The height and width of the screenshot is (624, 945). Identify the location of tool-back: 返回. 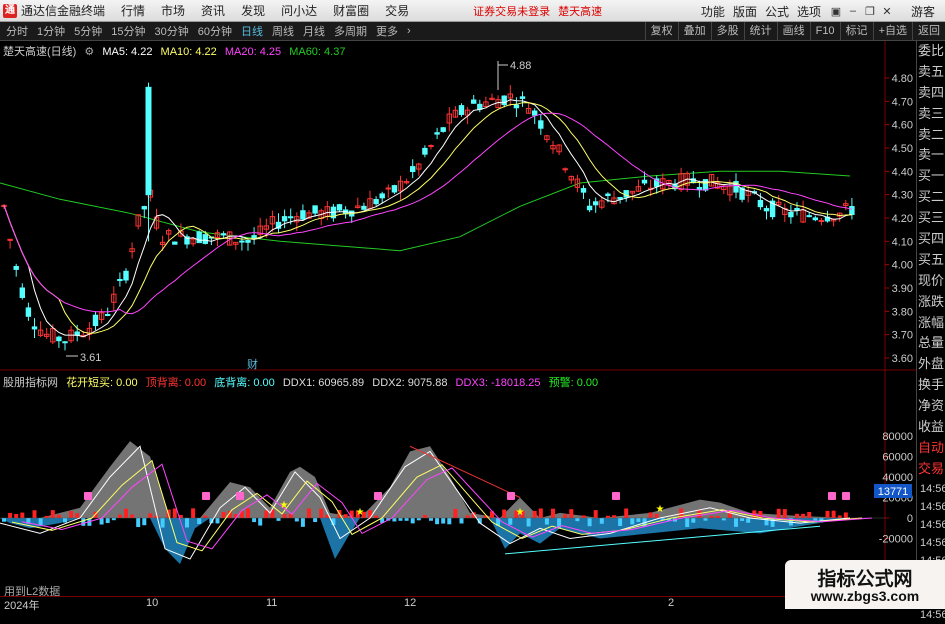
(928, 31).